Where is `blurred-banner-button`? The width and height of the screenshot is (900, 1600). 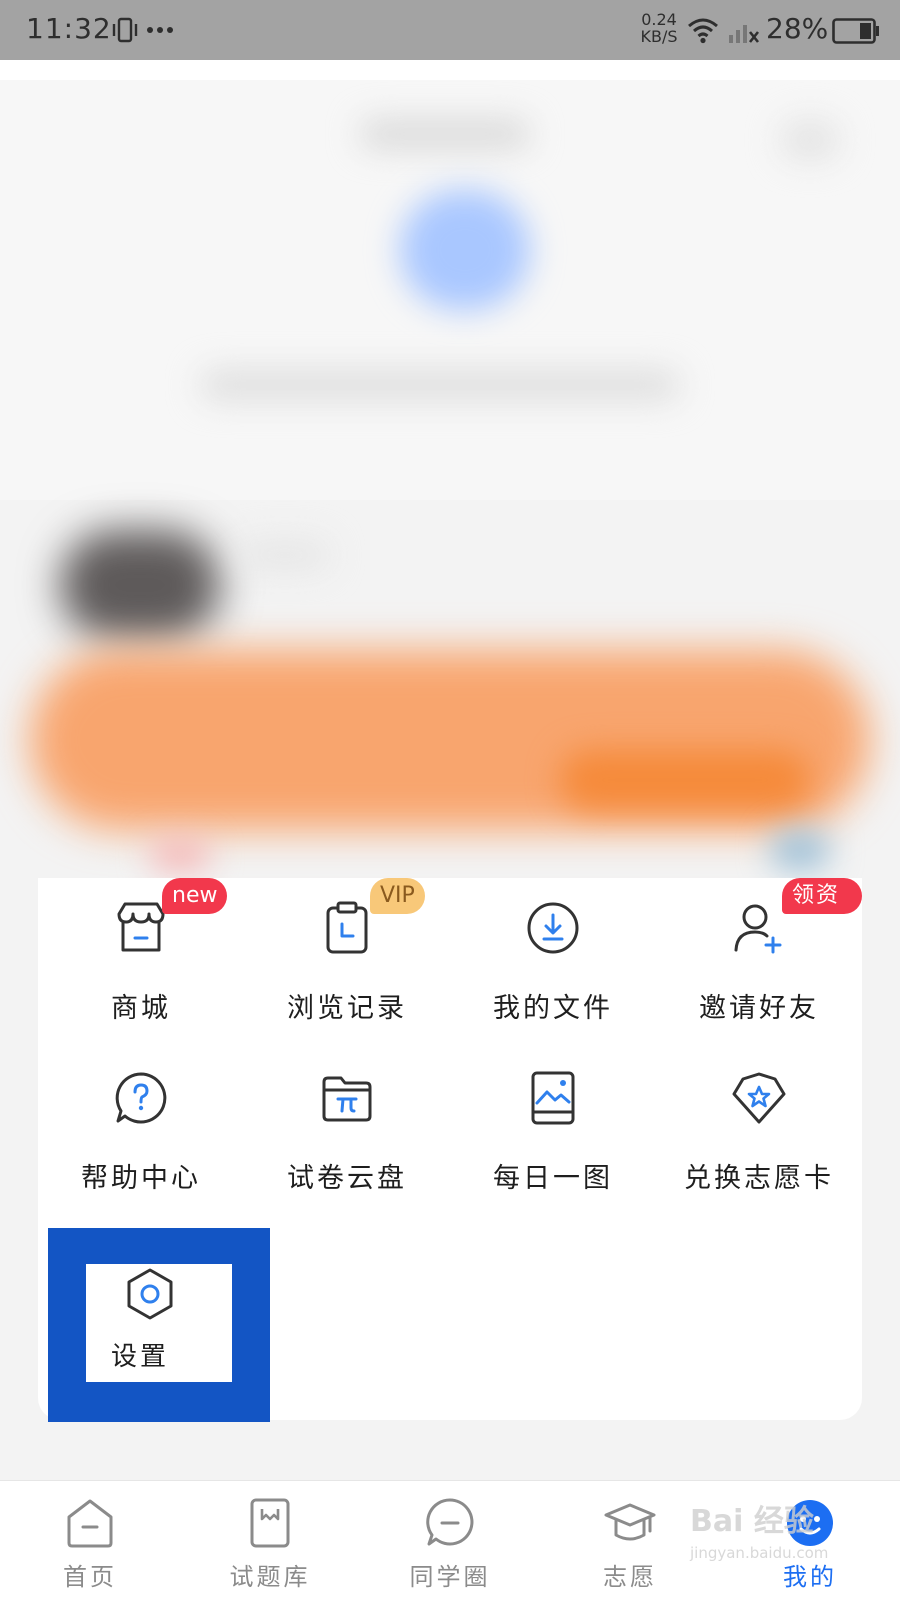
blurred-banner-button is located at coordinates (685, 780).